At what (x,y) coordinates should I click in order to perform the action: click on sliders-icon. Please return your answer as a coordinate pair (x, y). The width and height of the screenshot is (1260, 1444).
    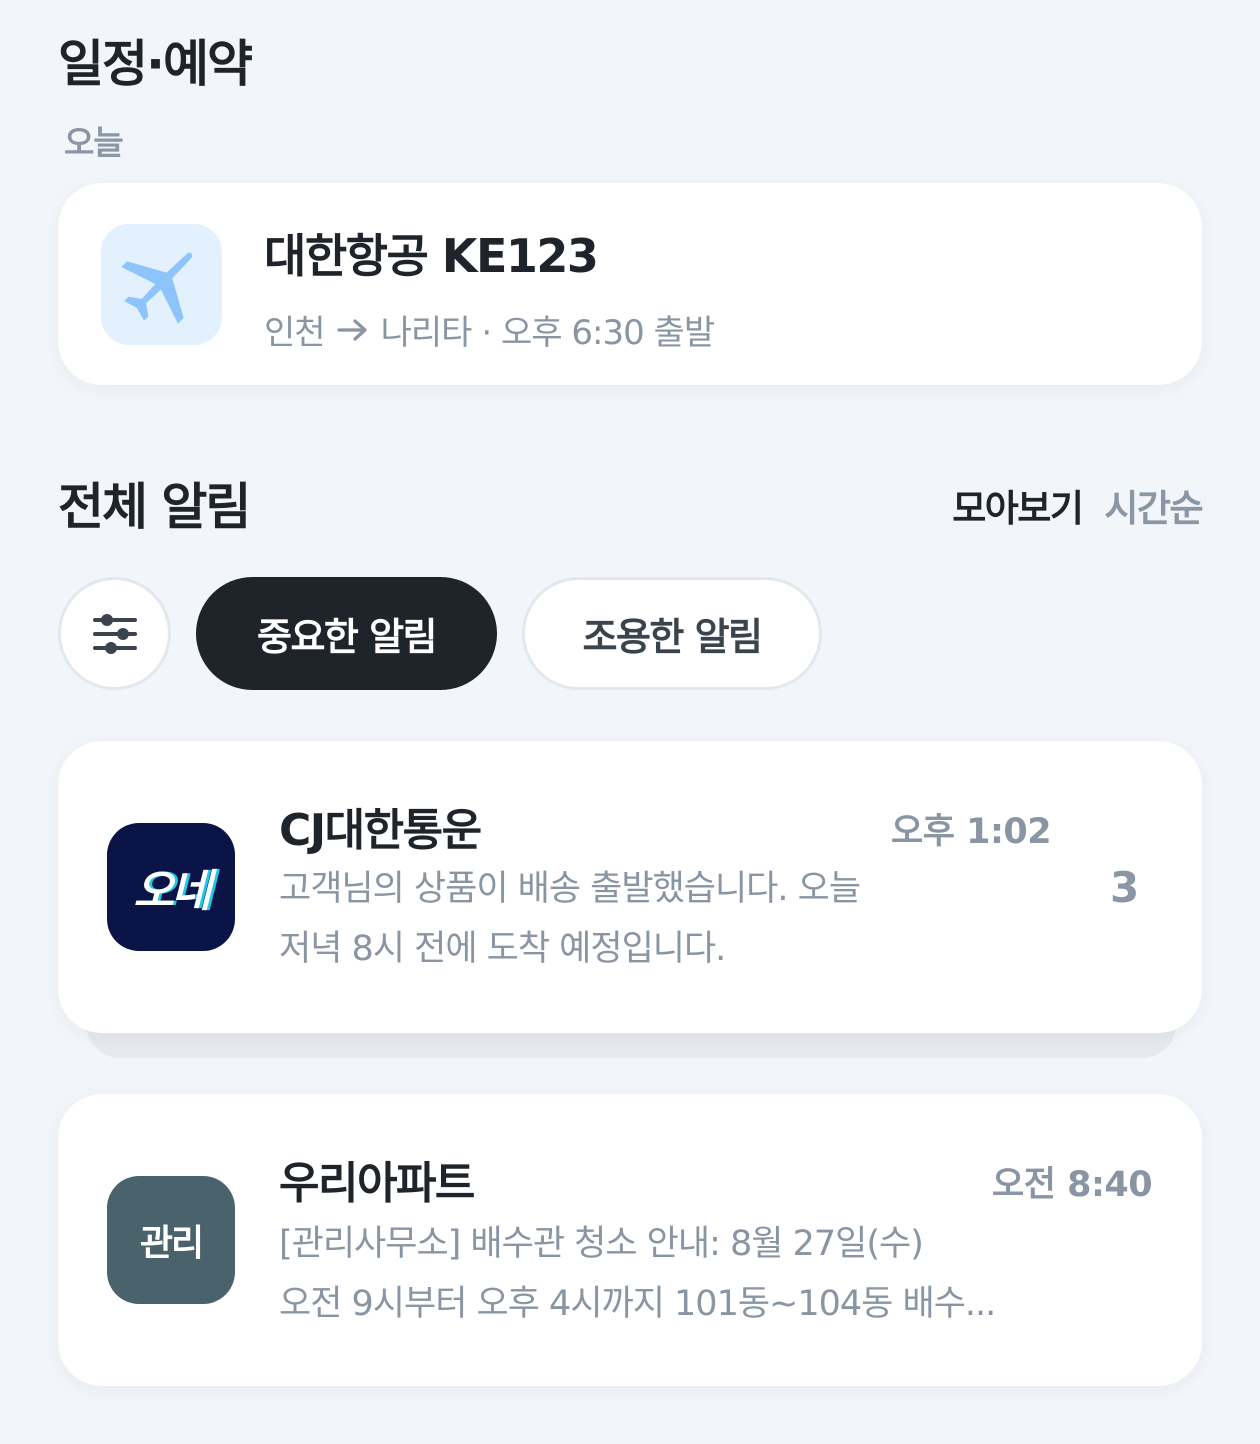
    Looking at the image, I should click on (114, 633).